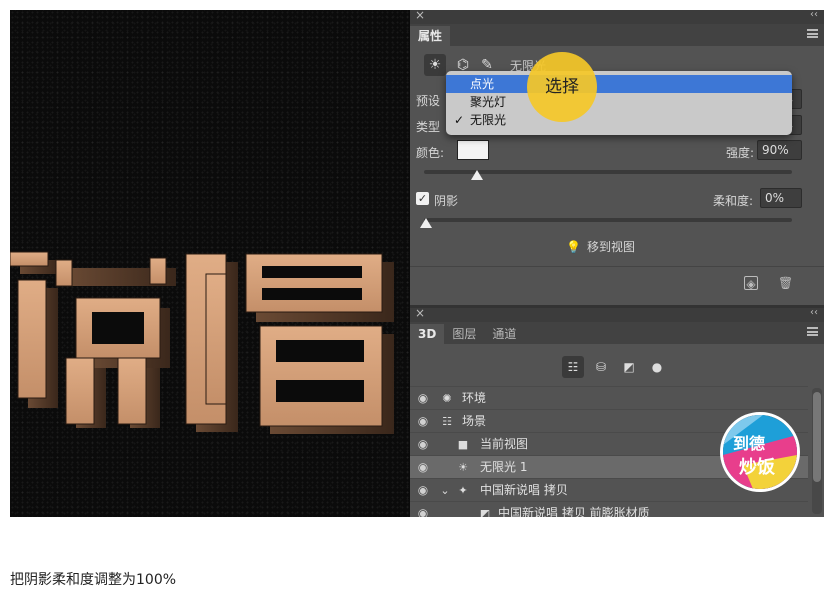  I want to click on layer-label: 中国新说唱 拷贝 前膨胀材质, so click(574, 511).